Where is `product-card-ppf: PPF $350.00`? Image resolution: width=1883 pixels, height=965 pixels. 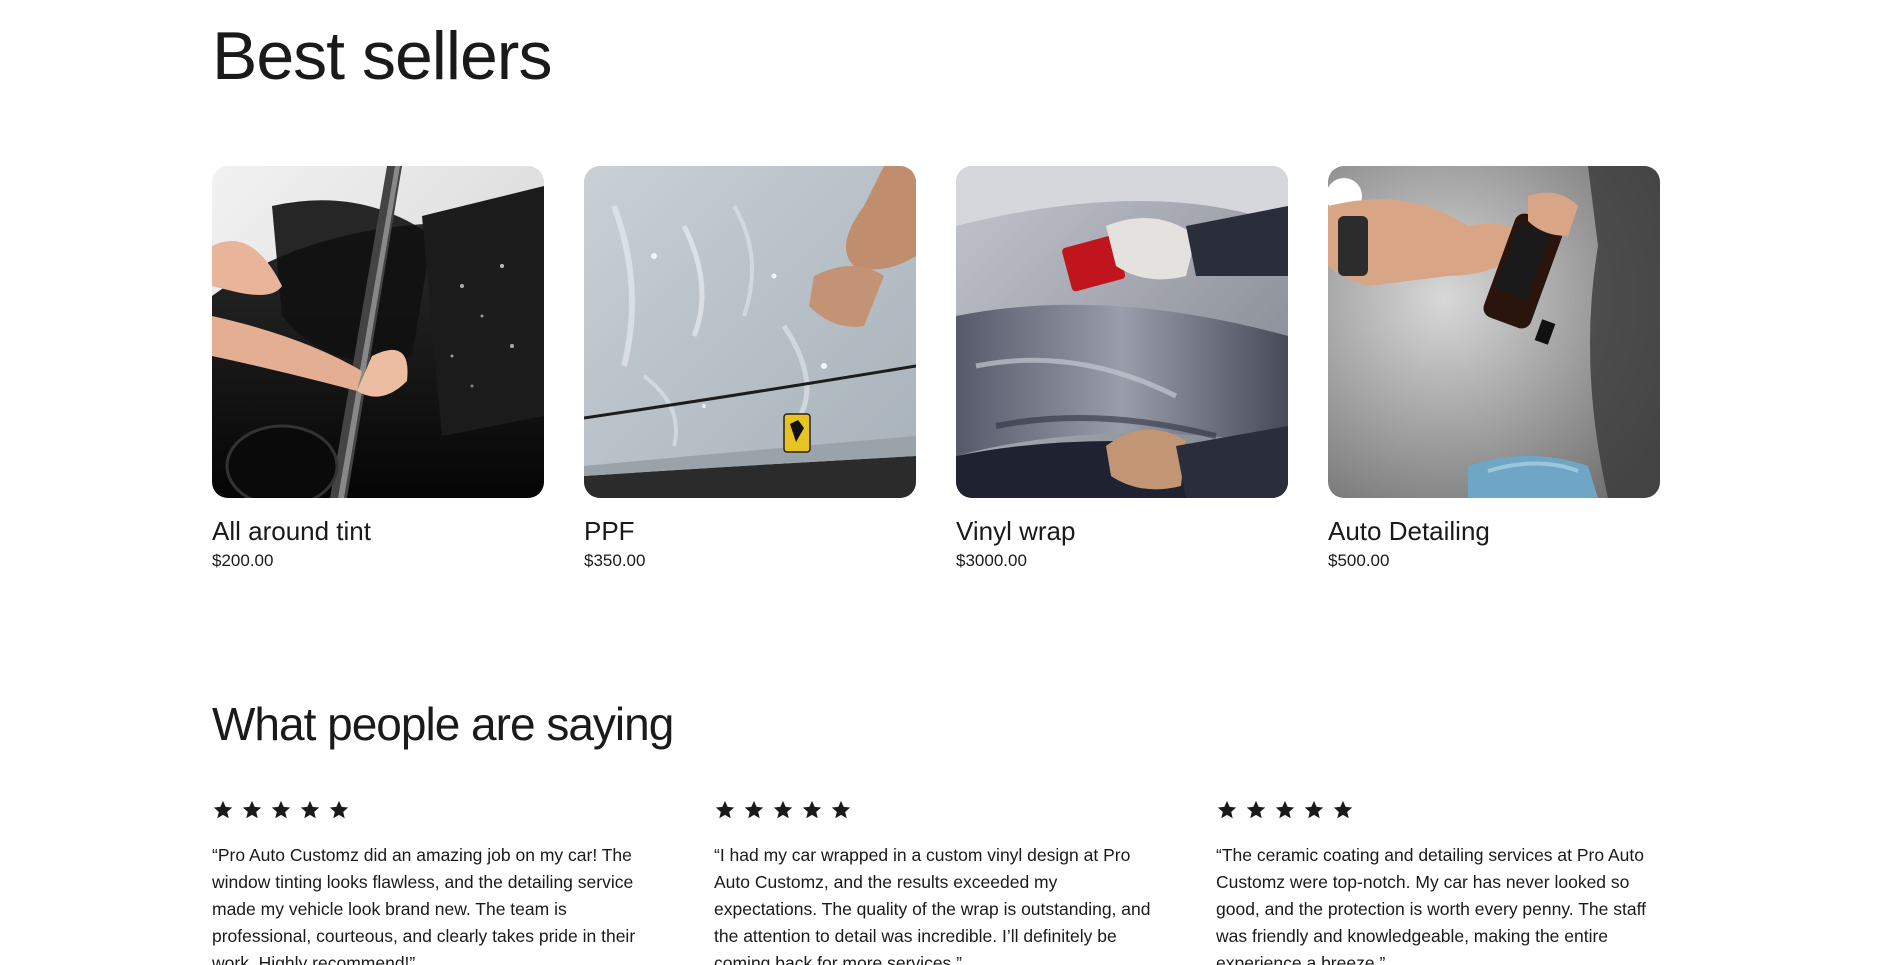 product-card-ppf: PPF $350.00 is located at coordinates (750, 369).